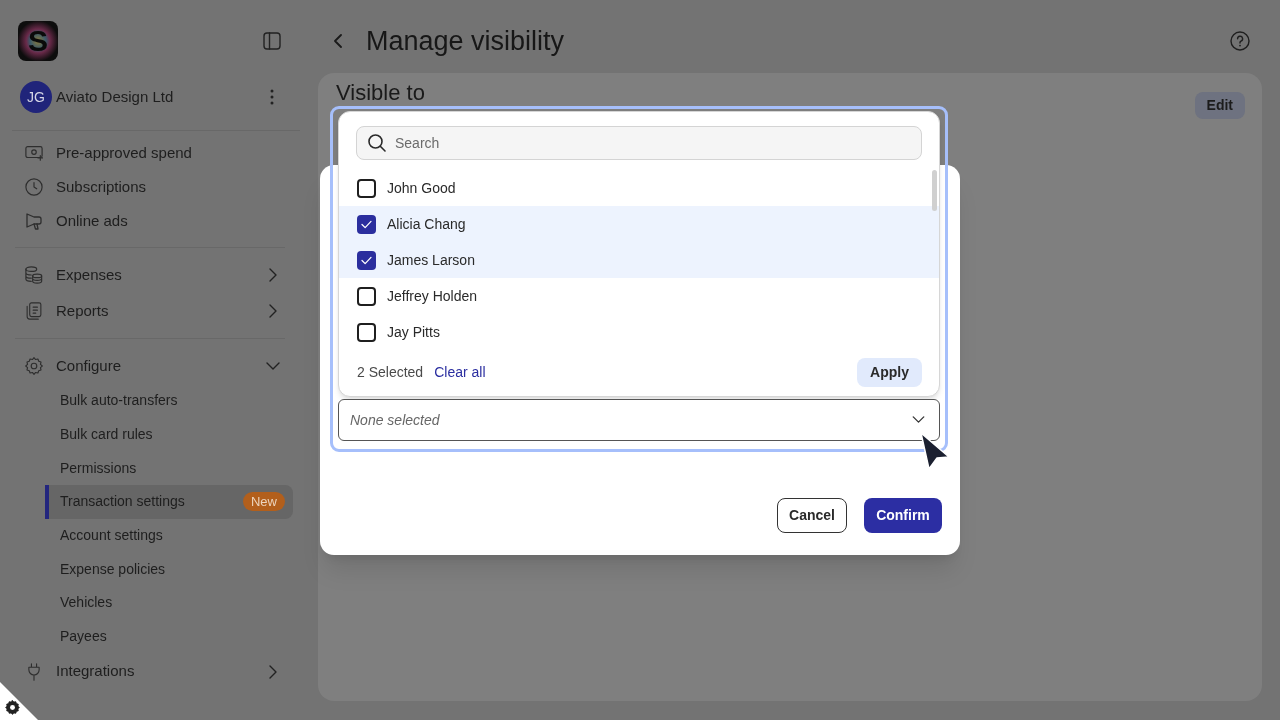 The width and height of the screenshot is (1280, 720). What do you see at coordinates (377, 143) in the screenshot?
I see `search-icon` at bounding box center [377, 143].